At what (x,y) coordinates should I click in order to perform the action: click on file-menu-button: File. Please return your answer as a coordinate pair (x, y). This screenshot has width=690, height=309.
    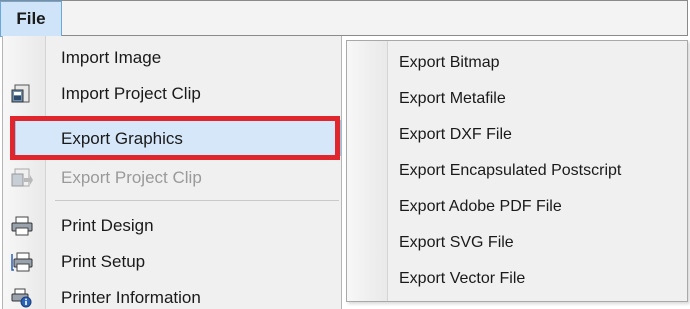
    Looking at the image, I should click on (31, 19).